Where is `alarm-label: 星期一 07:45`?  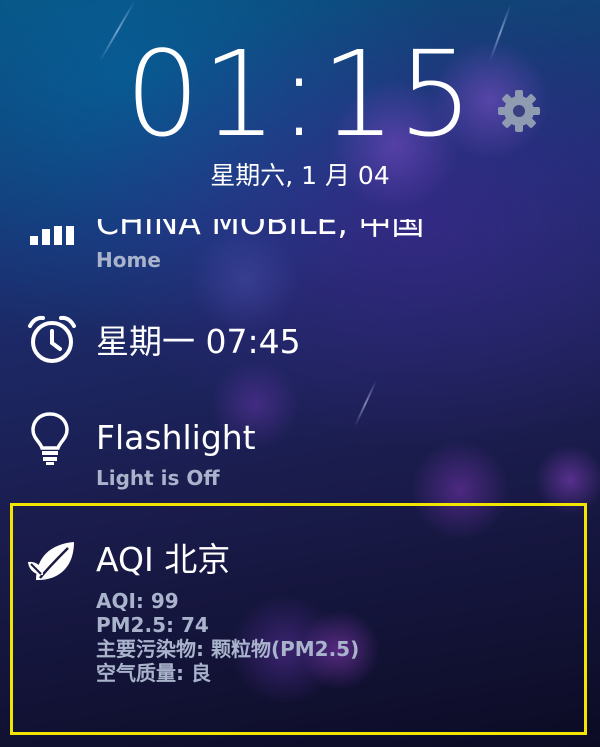
alarm-label: 星期一 07:45 is located at coordinates (198, 341).